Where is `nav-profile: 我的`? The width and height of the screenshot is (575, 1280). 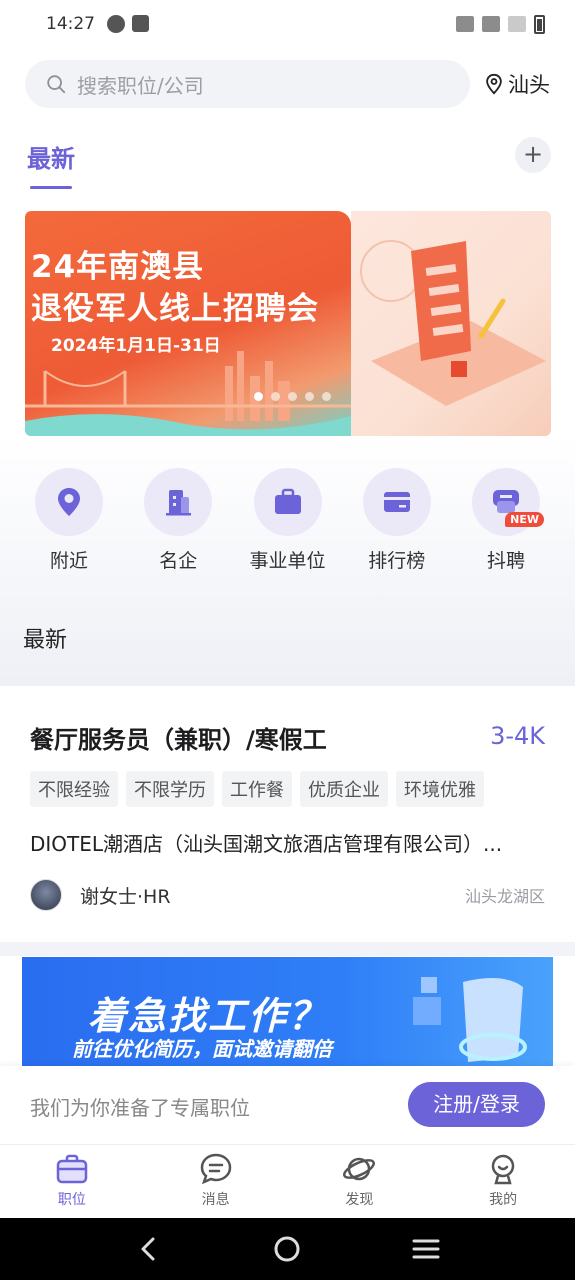
nav-profile: 我的 is located at coordinates (503, 1181).